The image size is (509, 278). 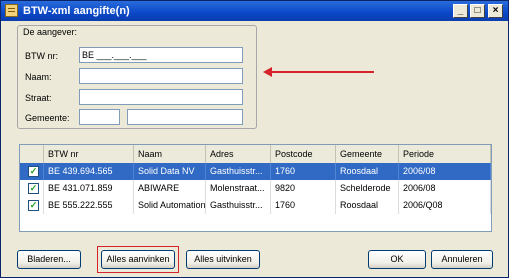 I want to click on close-button: ×, so click(x=495, y=11).